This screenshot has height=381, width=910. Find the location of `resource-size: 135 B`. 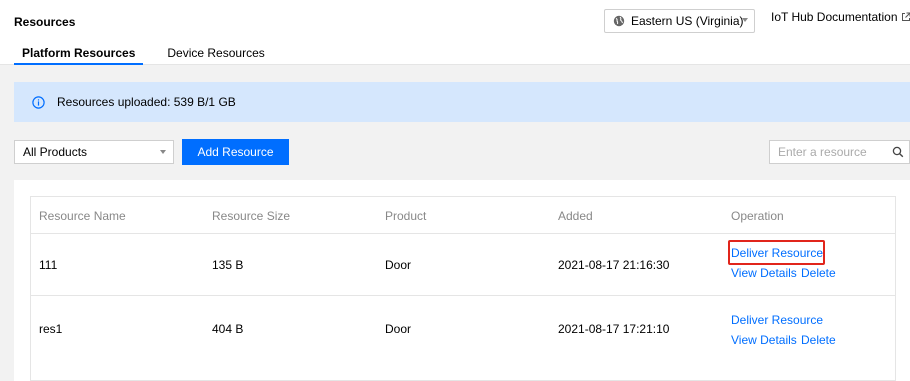

resource-size: 135 B is located at coordinates (228, 265).